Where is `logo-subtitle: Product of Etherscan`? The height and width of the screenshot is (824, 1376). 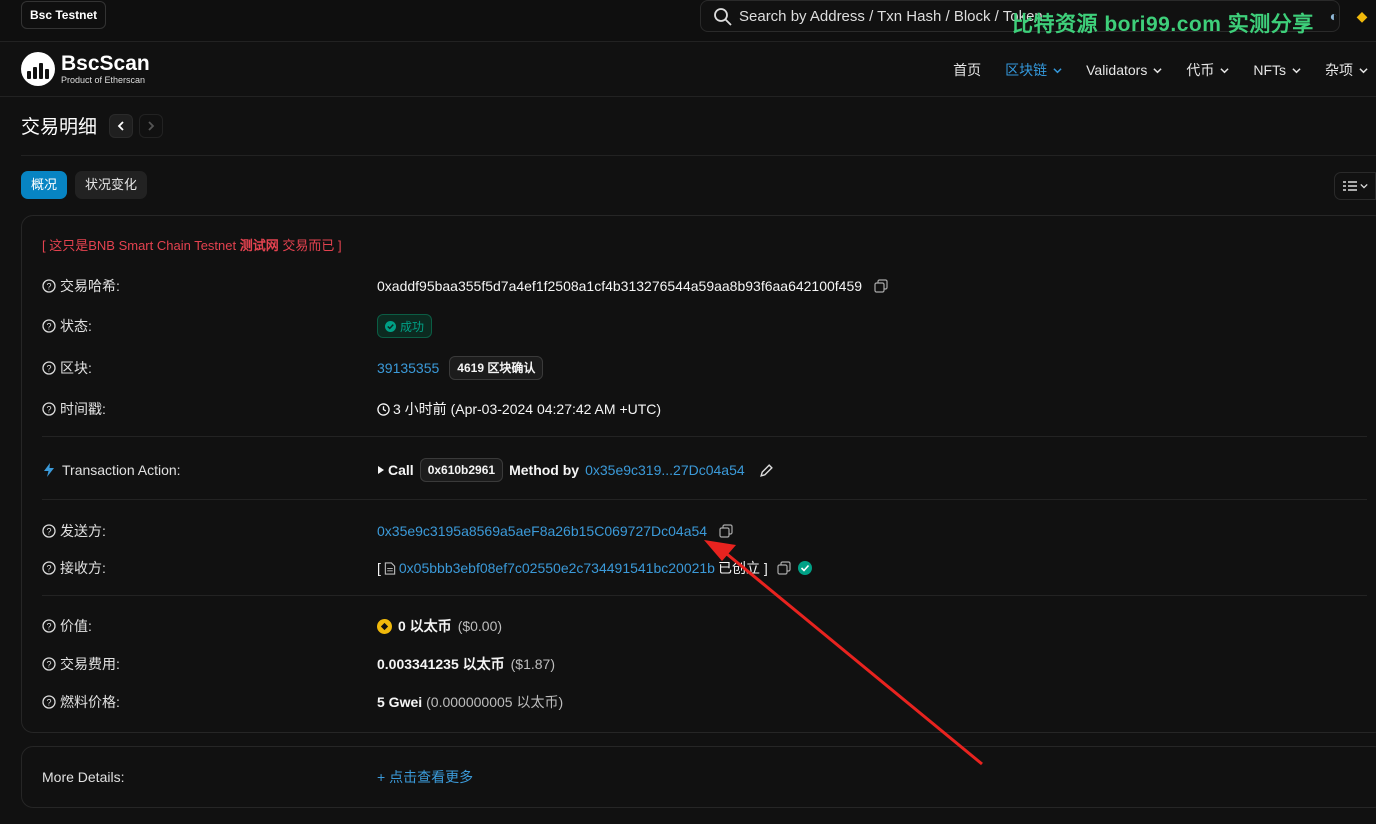 logo-subtitle: Product of Etherscan is located at coordinates (103, 80).